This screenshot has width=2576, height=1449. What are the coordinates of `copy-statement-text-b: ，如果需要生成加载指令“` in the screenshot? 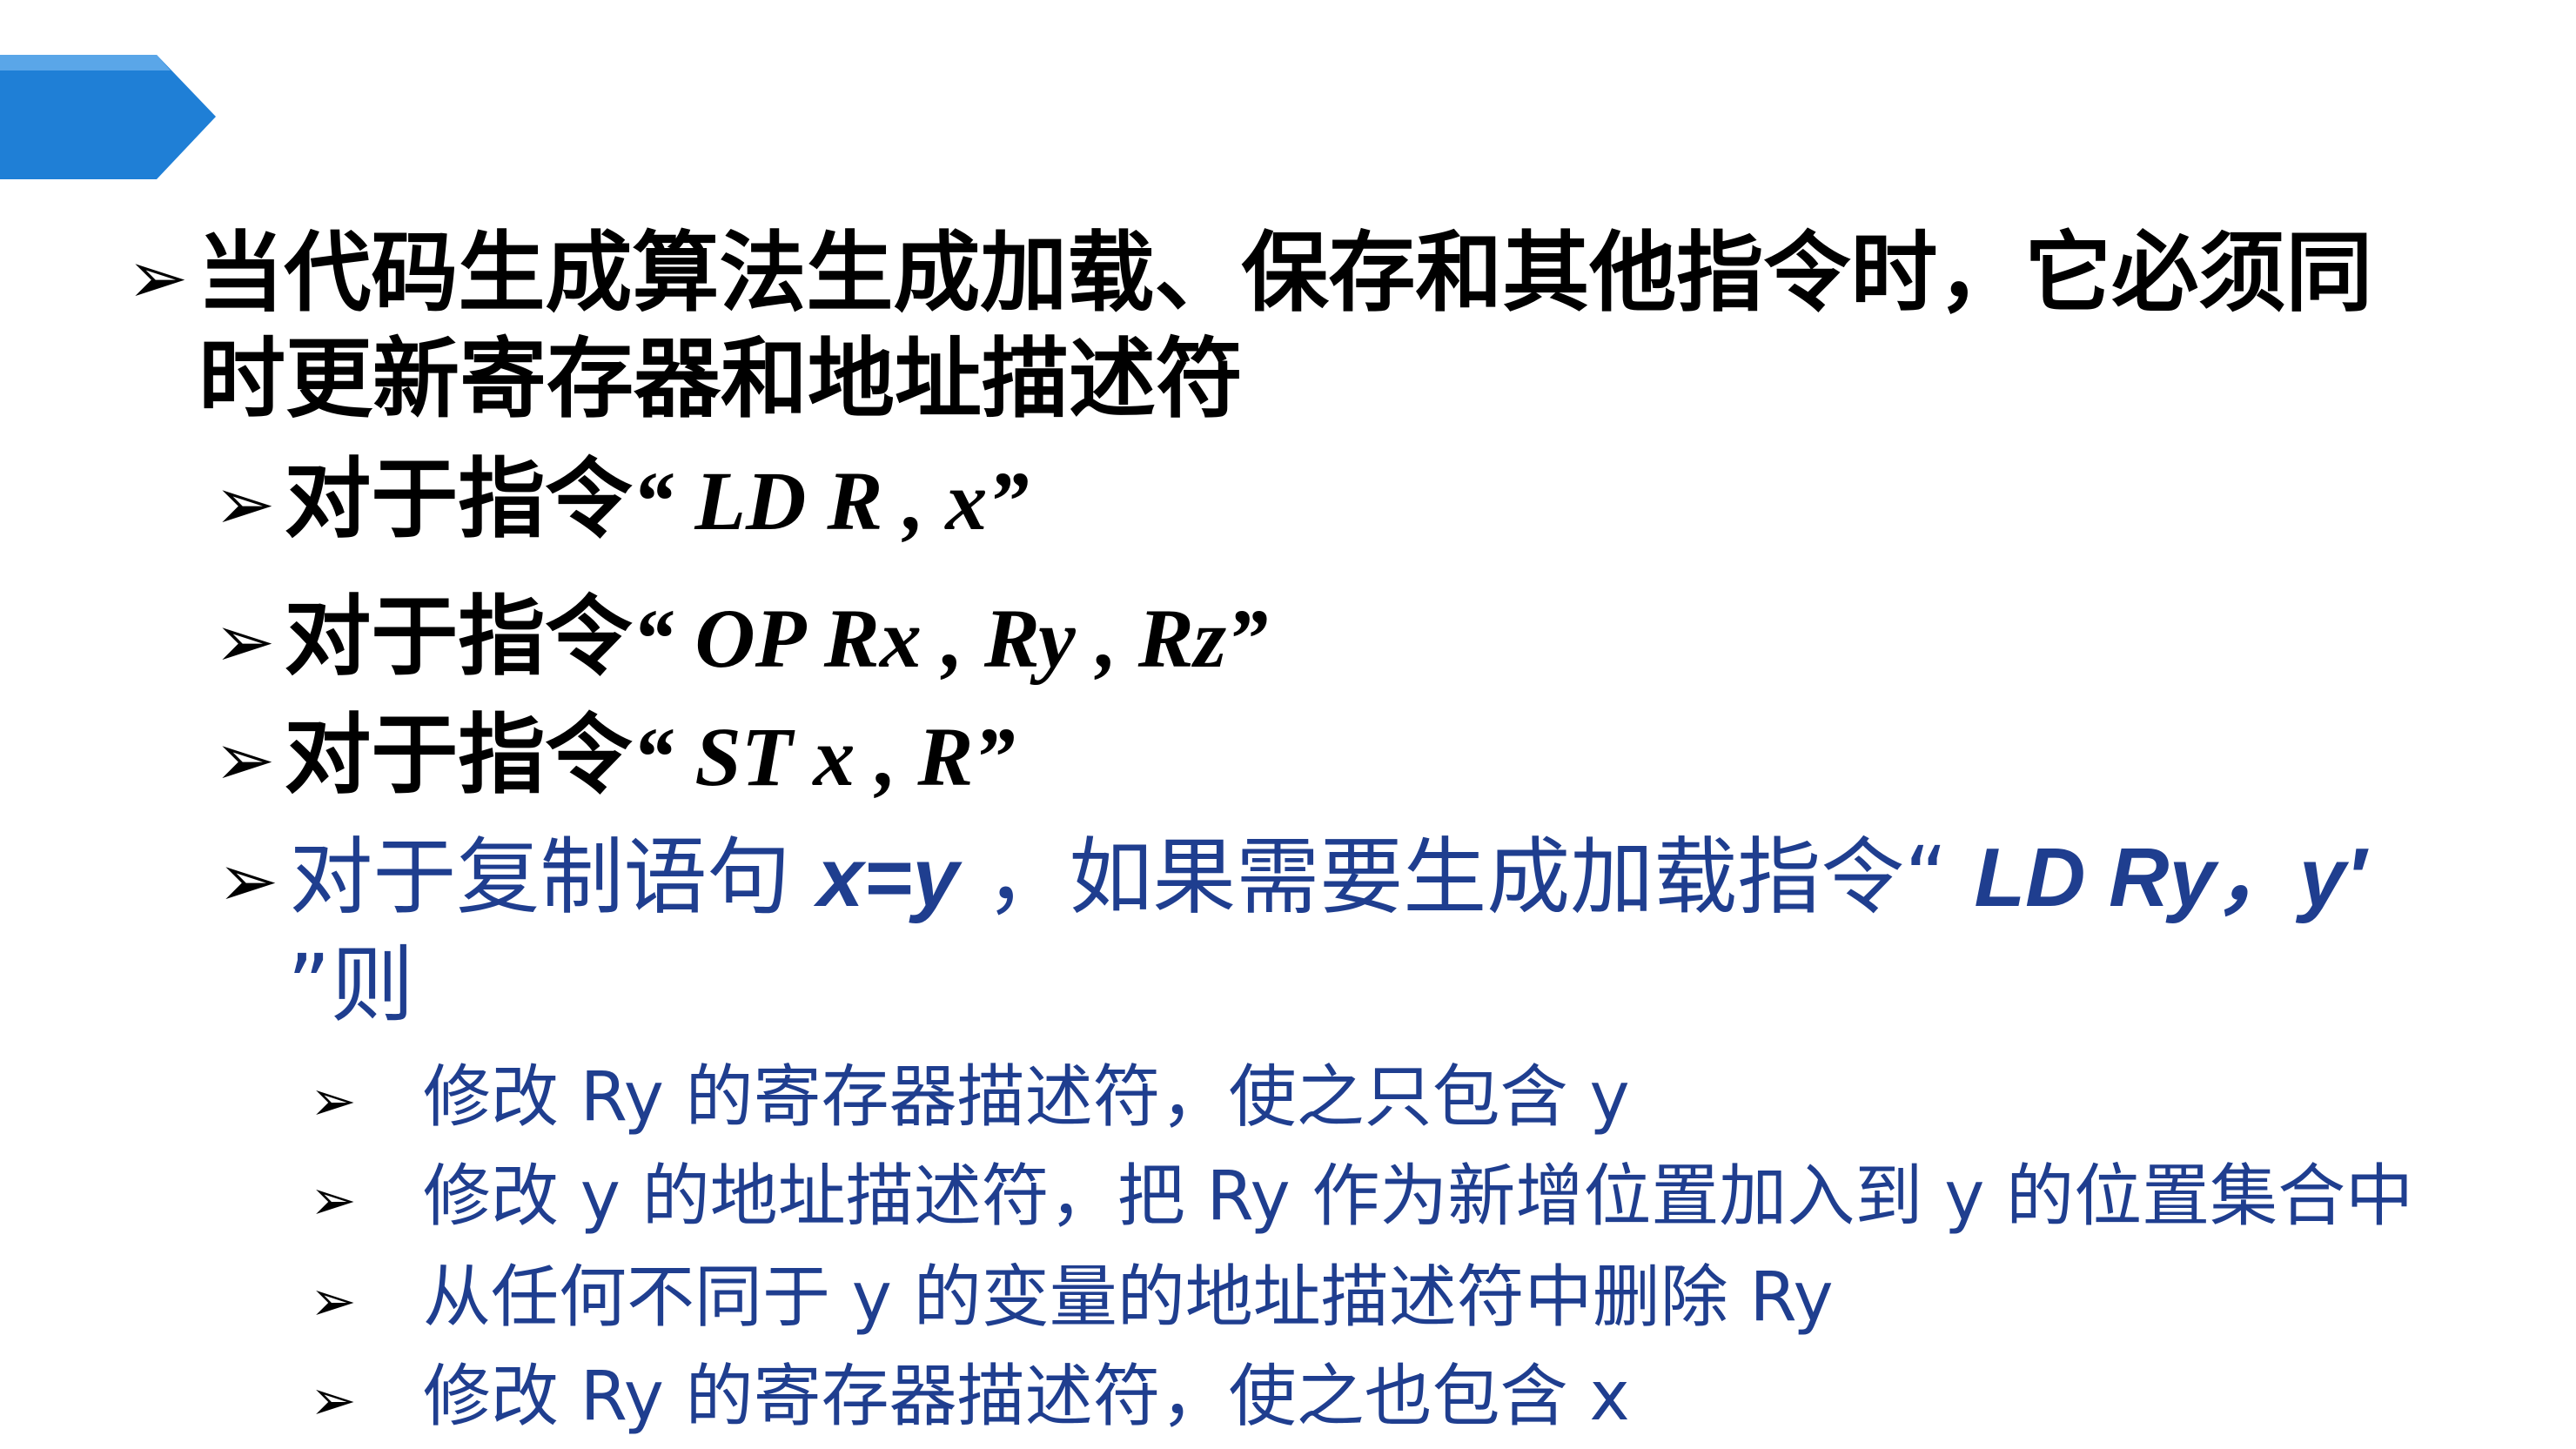 It's located at (1466, 877).